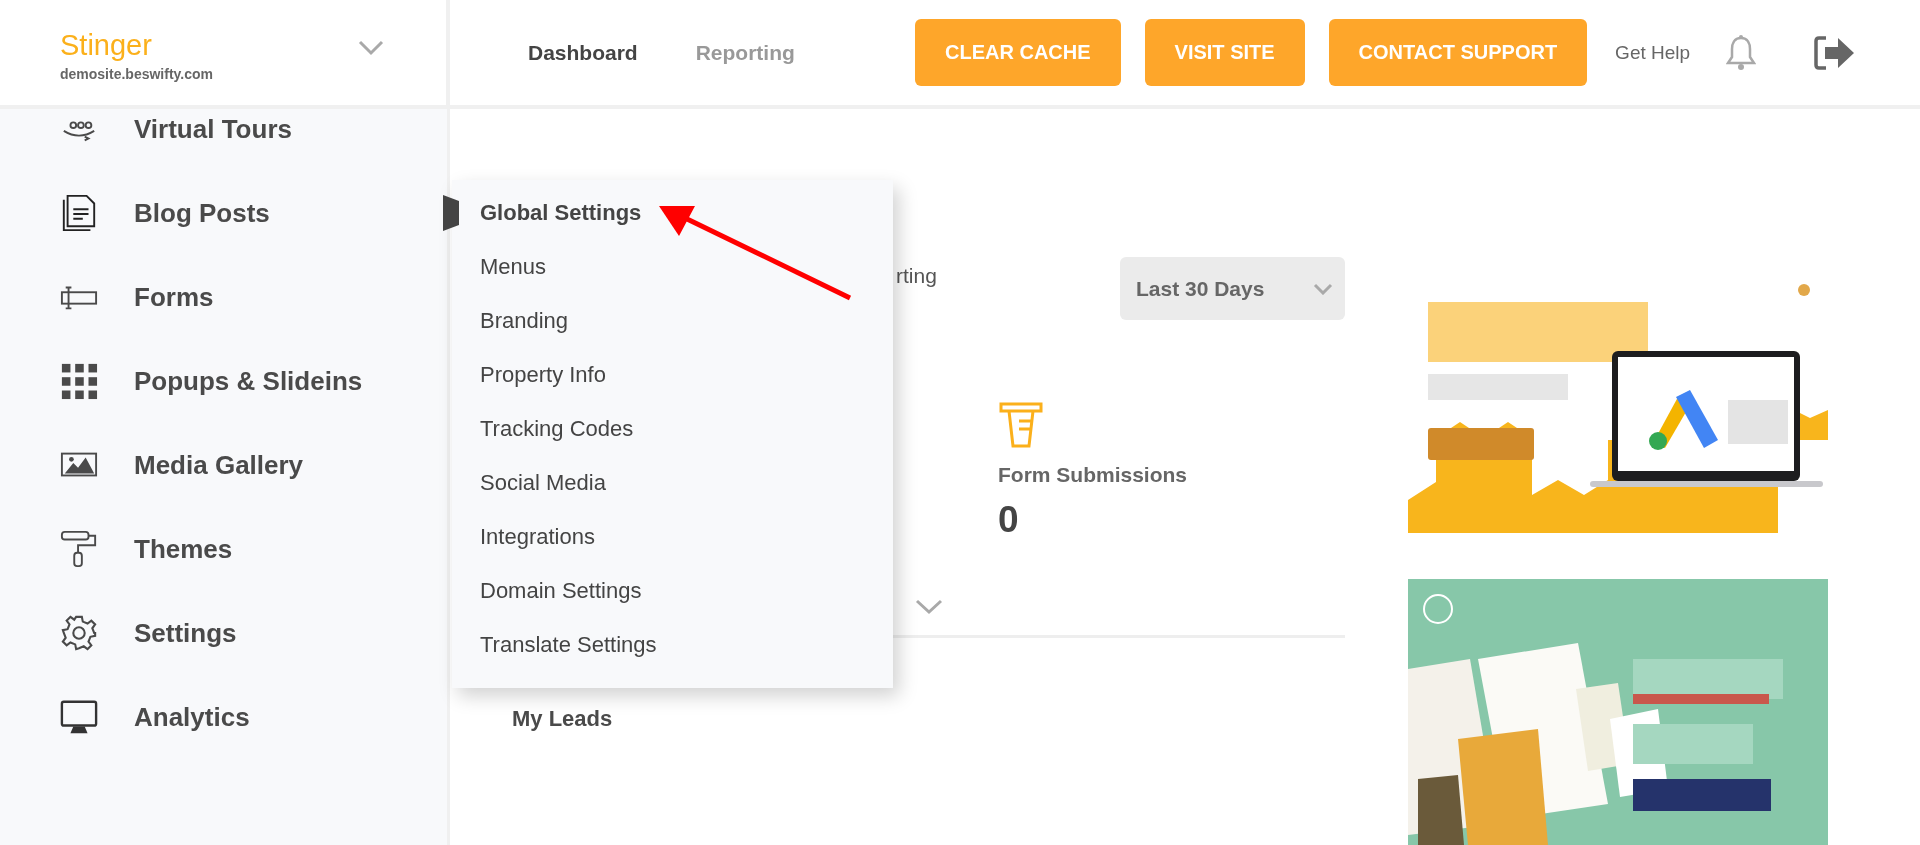  I want to click on site-domain: demosite.beswifty.com, so click(136, 74).